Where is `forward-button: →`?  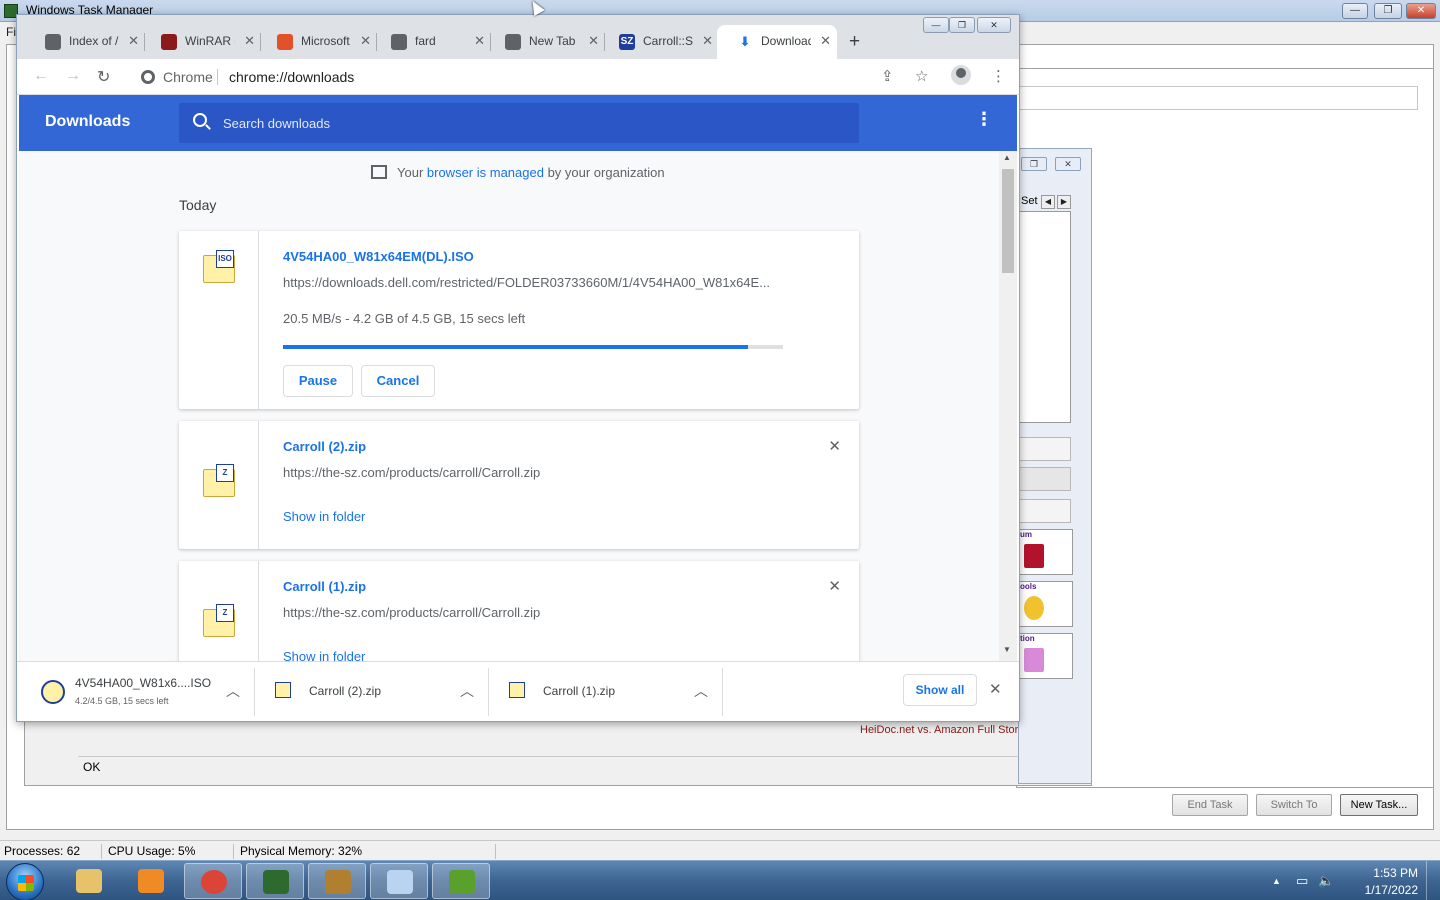
forward-button: → is located at coordinates (73, 76).